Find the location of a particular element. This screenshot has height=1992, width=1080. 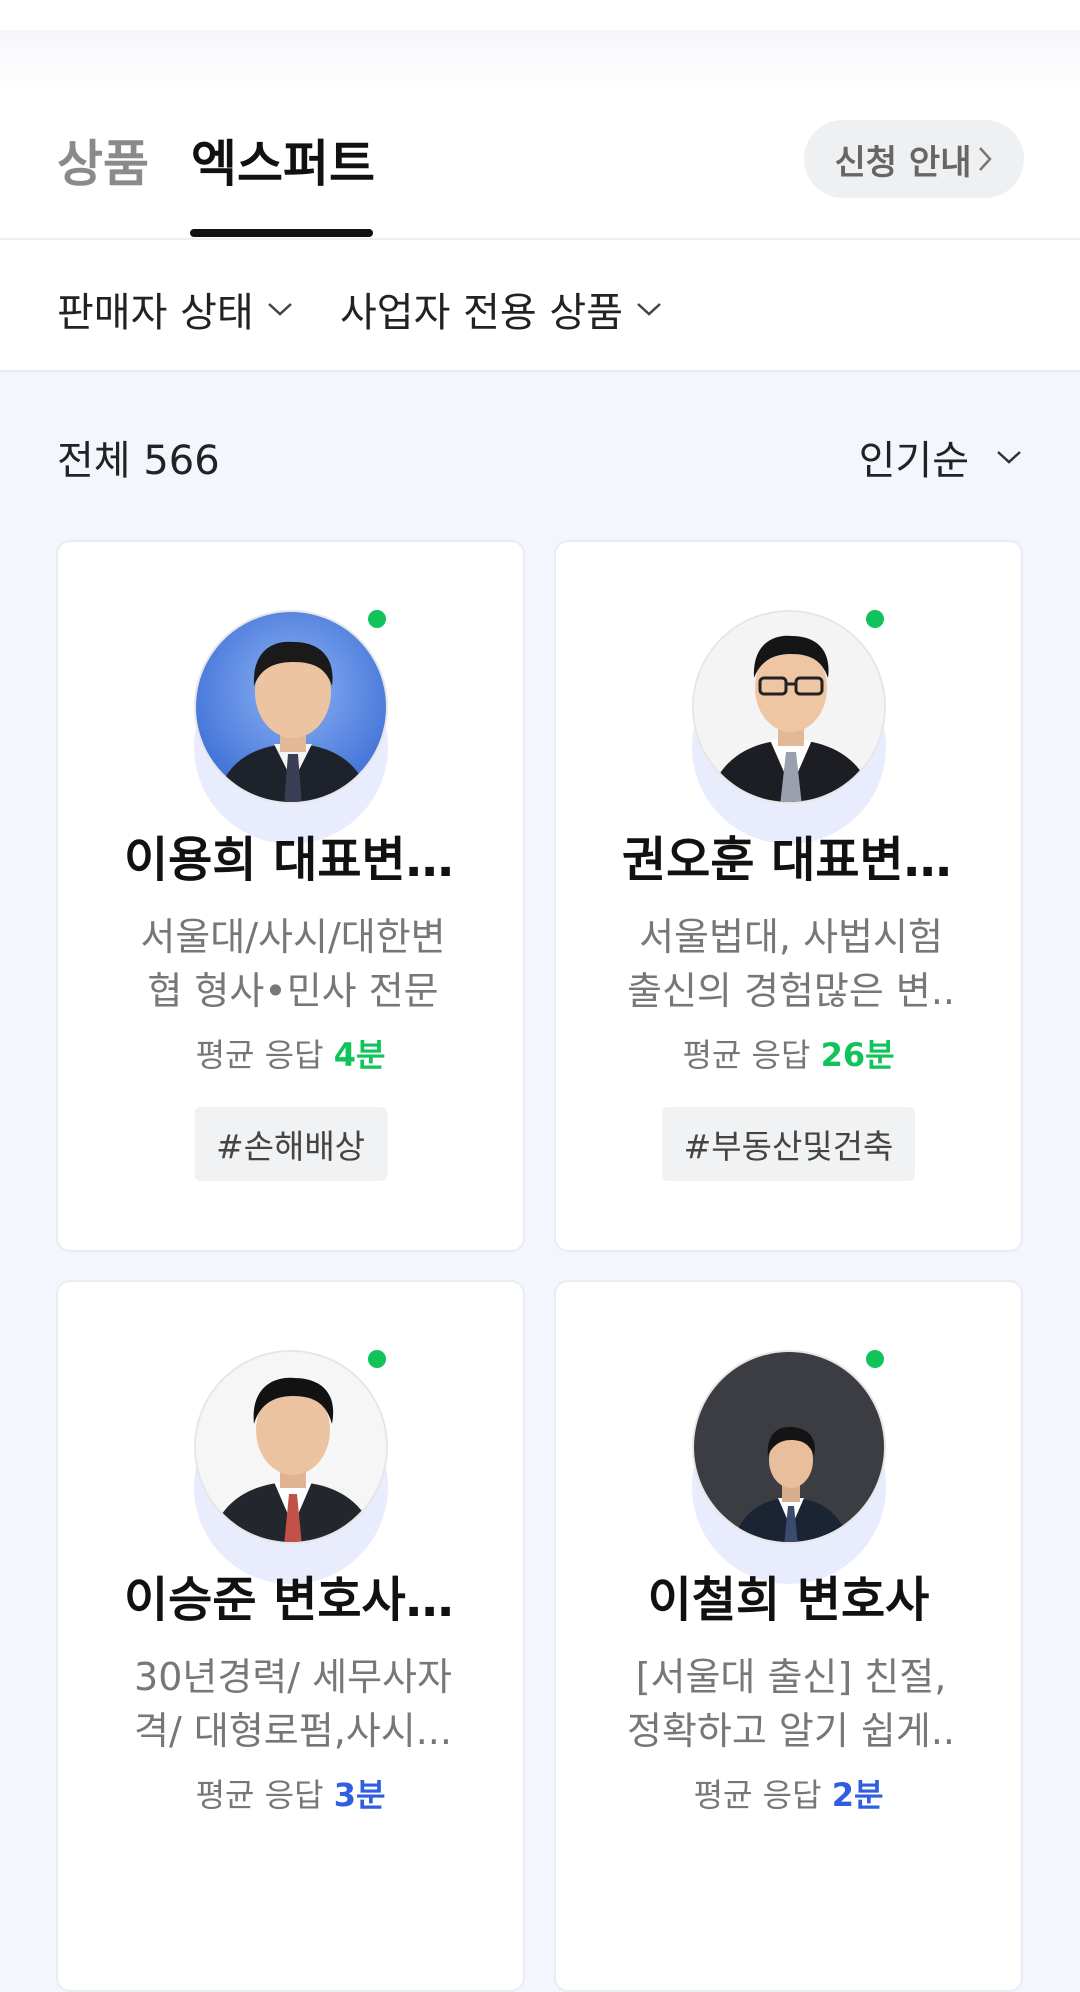

tab-header: 상품 엑스퍼트 신청 안내 is located at coordinates (540, 166).